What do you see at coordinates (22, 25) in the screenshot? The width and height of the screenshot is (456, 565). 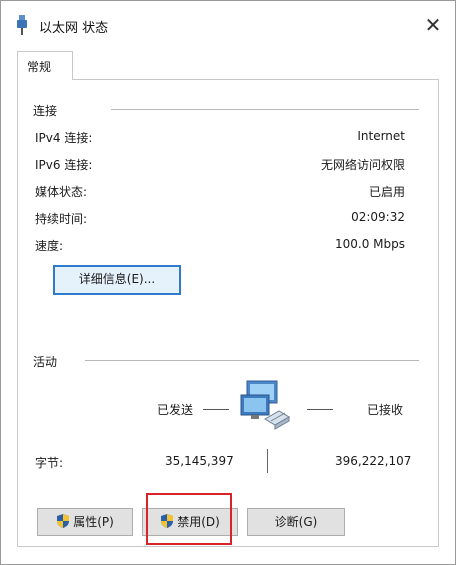 I see `ethernet-icon` at bounding box center [22, 25].